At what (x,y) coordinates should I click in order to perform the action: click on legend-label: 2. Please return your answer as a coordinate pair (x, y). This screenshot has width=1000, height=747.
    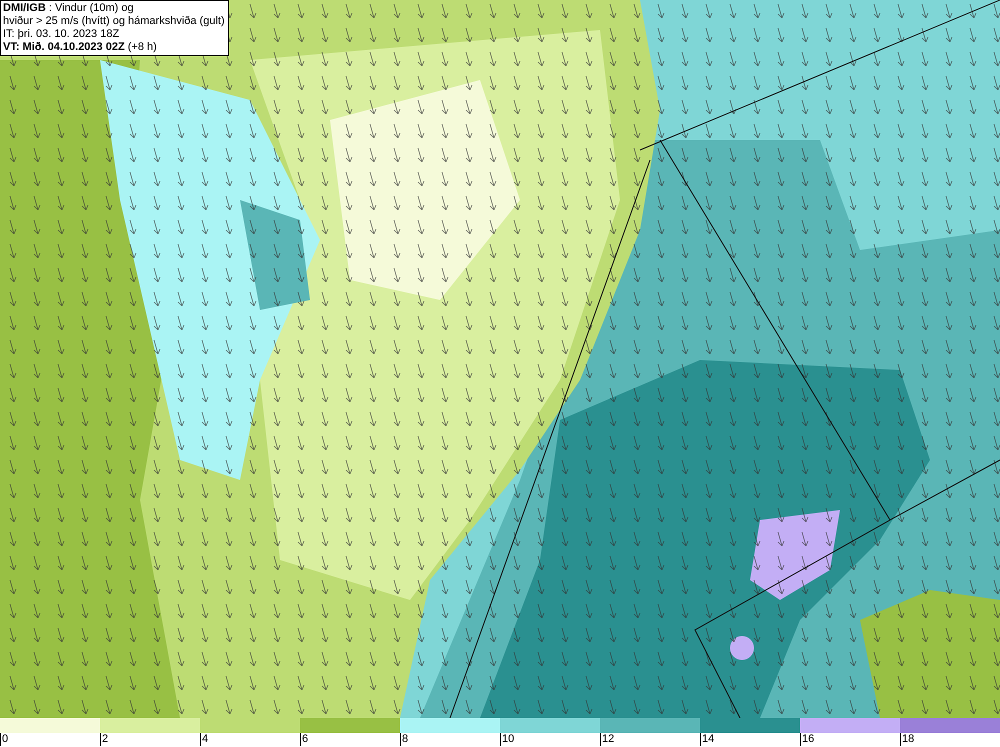
    Looking at the image, I should click on (104, 739).